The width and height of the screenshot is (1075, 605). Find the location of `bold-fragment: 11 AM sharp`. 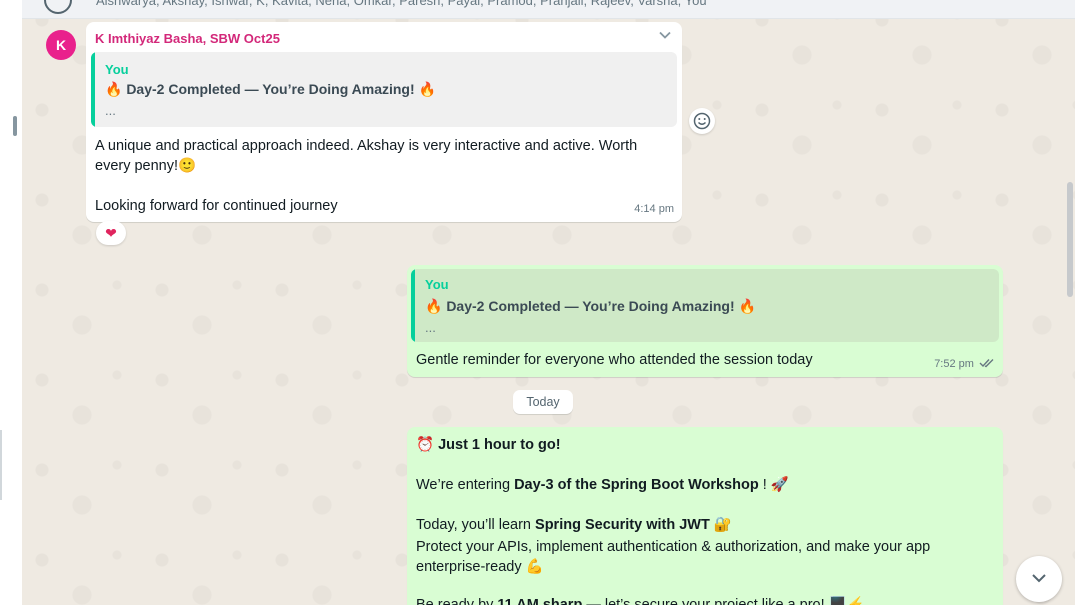

bold-fragment: 11 AM sharp is located at coordinates (540, 601).